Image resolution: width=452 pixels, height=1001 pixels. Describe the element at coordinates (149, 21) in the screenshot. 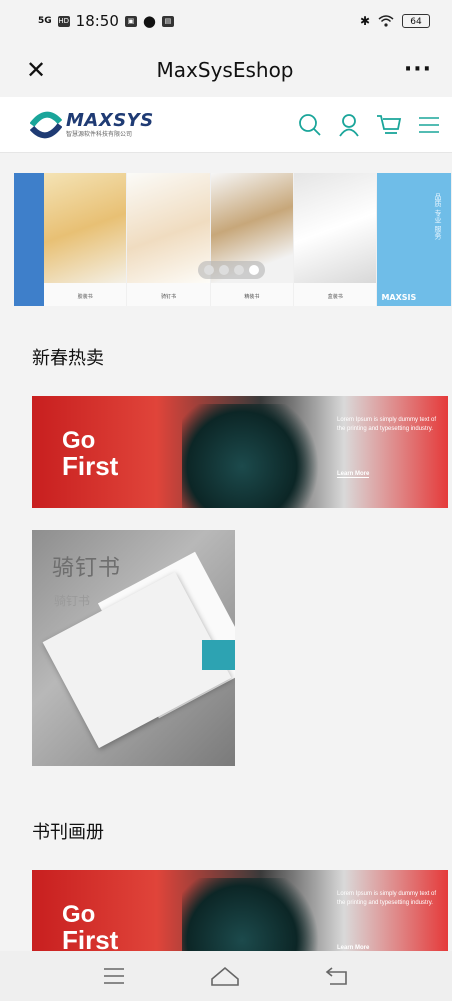

I see `chat-icon: ●` at that location.